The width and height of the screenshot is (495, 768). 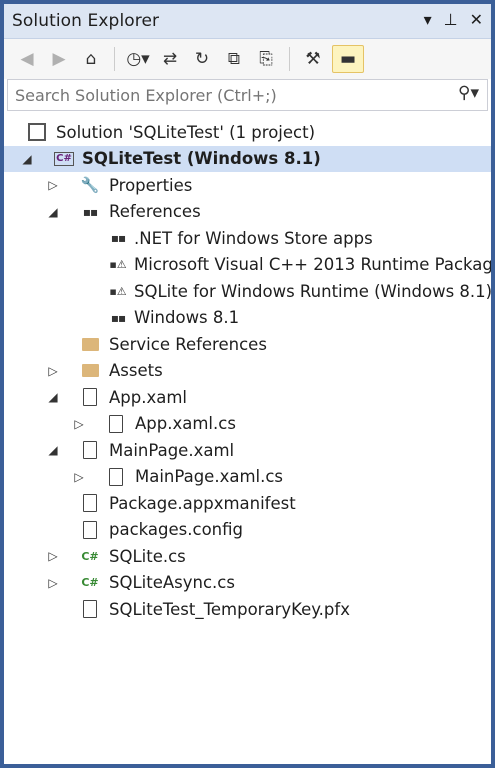 What do you see at coordinates (187, 318) in the screenshot?
I see `tree-item-label: Windows 8.1` at bounding box center [187, 318].